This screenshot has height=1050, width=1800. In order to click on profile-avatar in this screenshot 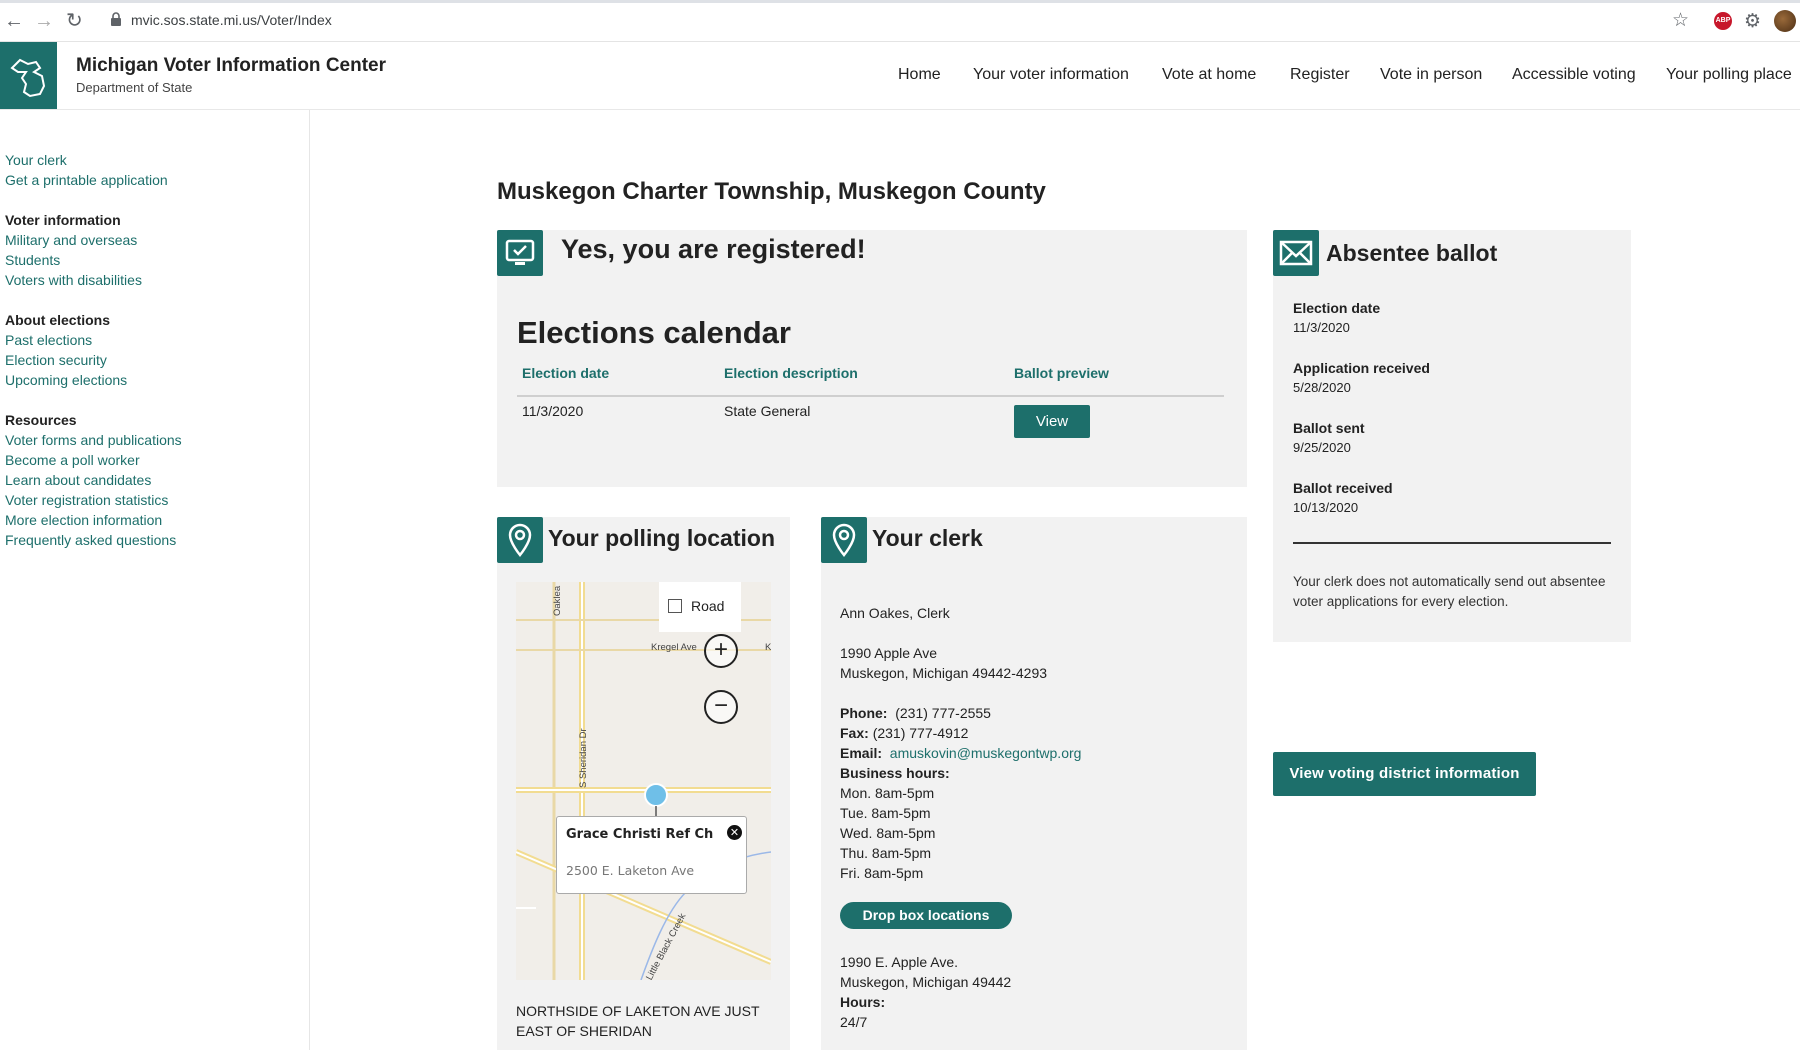, I will do `click(1785, 21)`.